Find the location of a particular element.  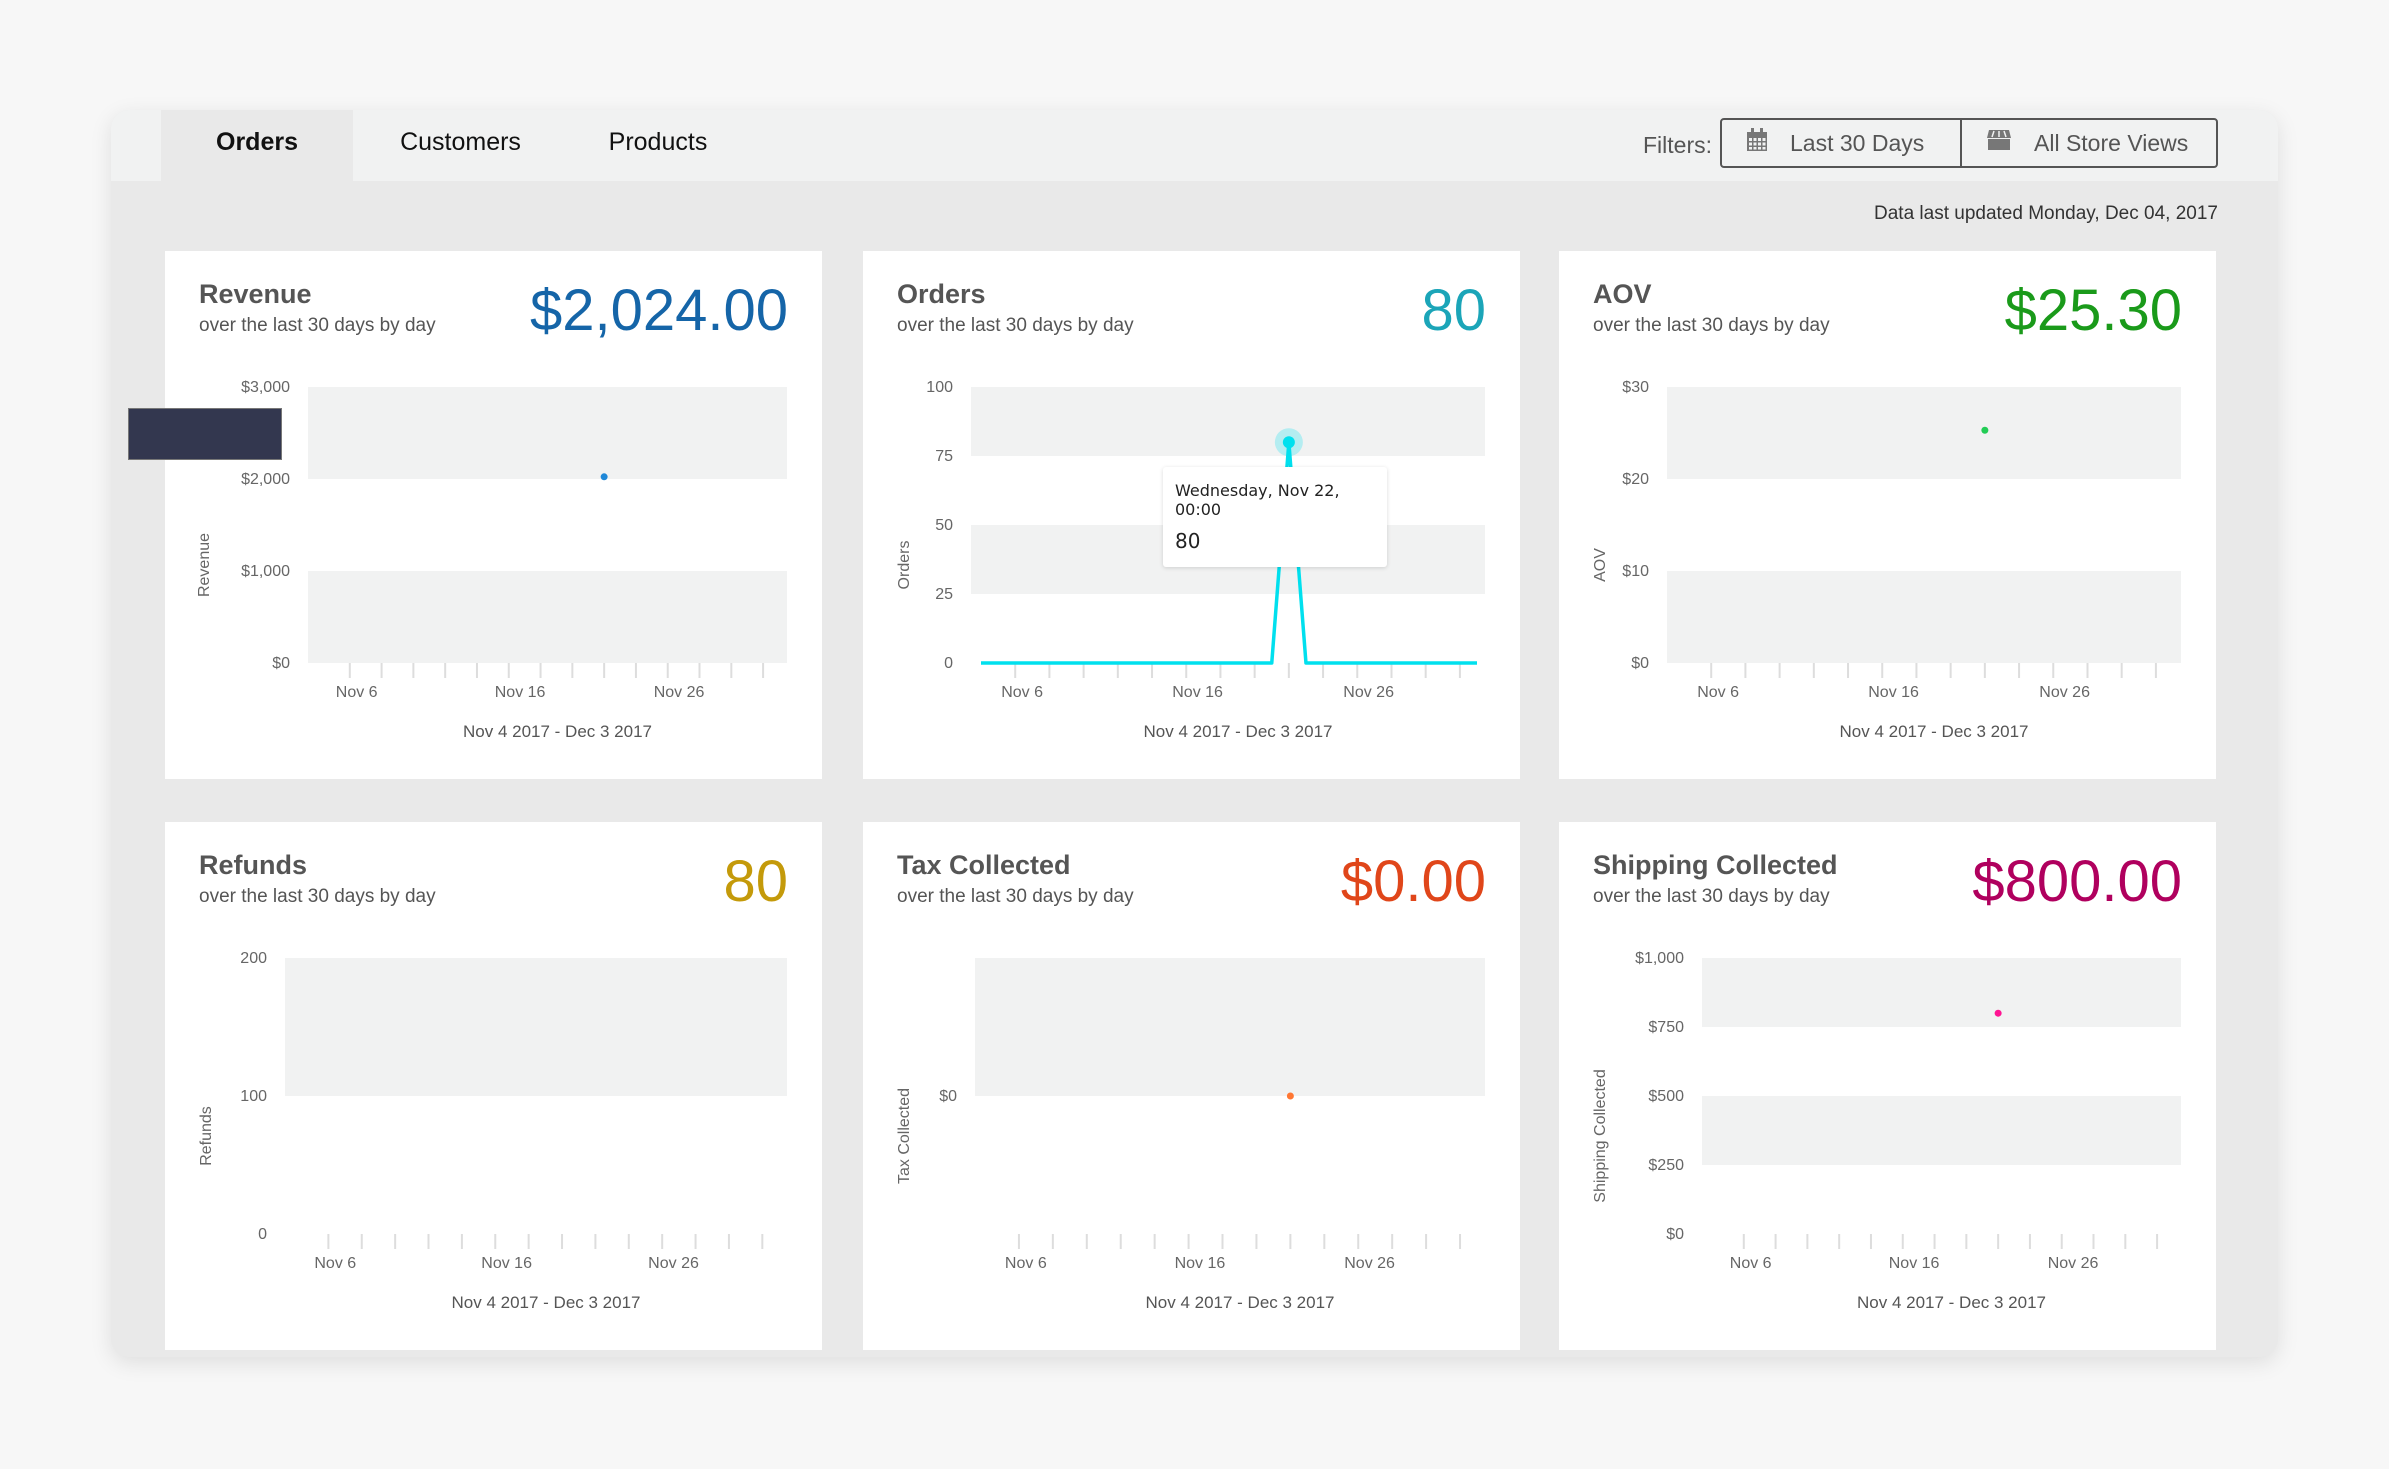

date-range-label: Last 30 Days is located at coordinates (1857, 142).